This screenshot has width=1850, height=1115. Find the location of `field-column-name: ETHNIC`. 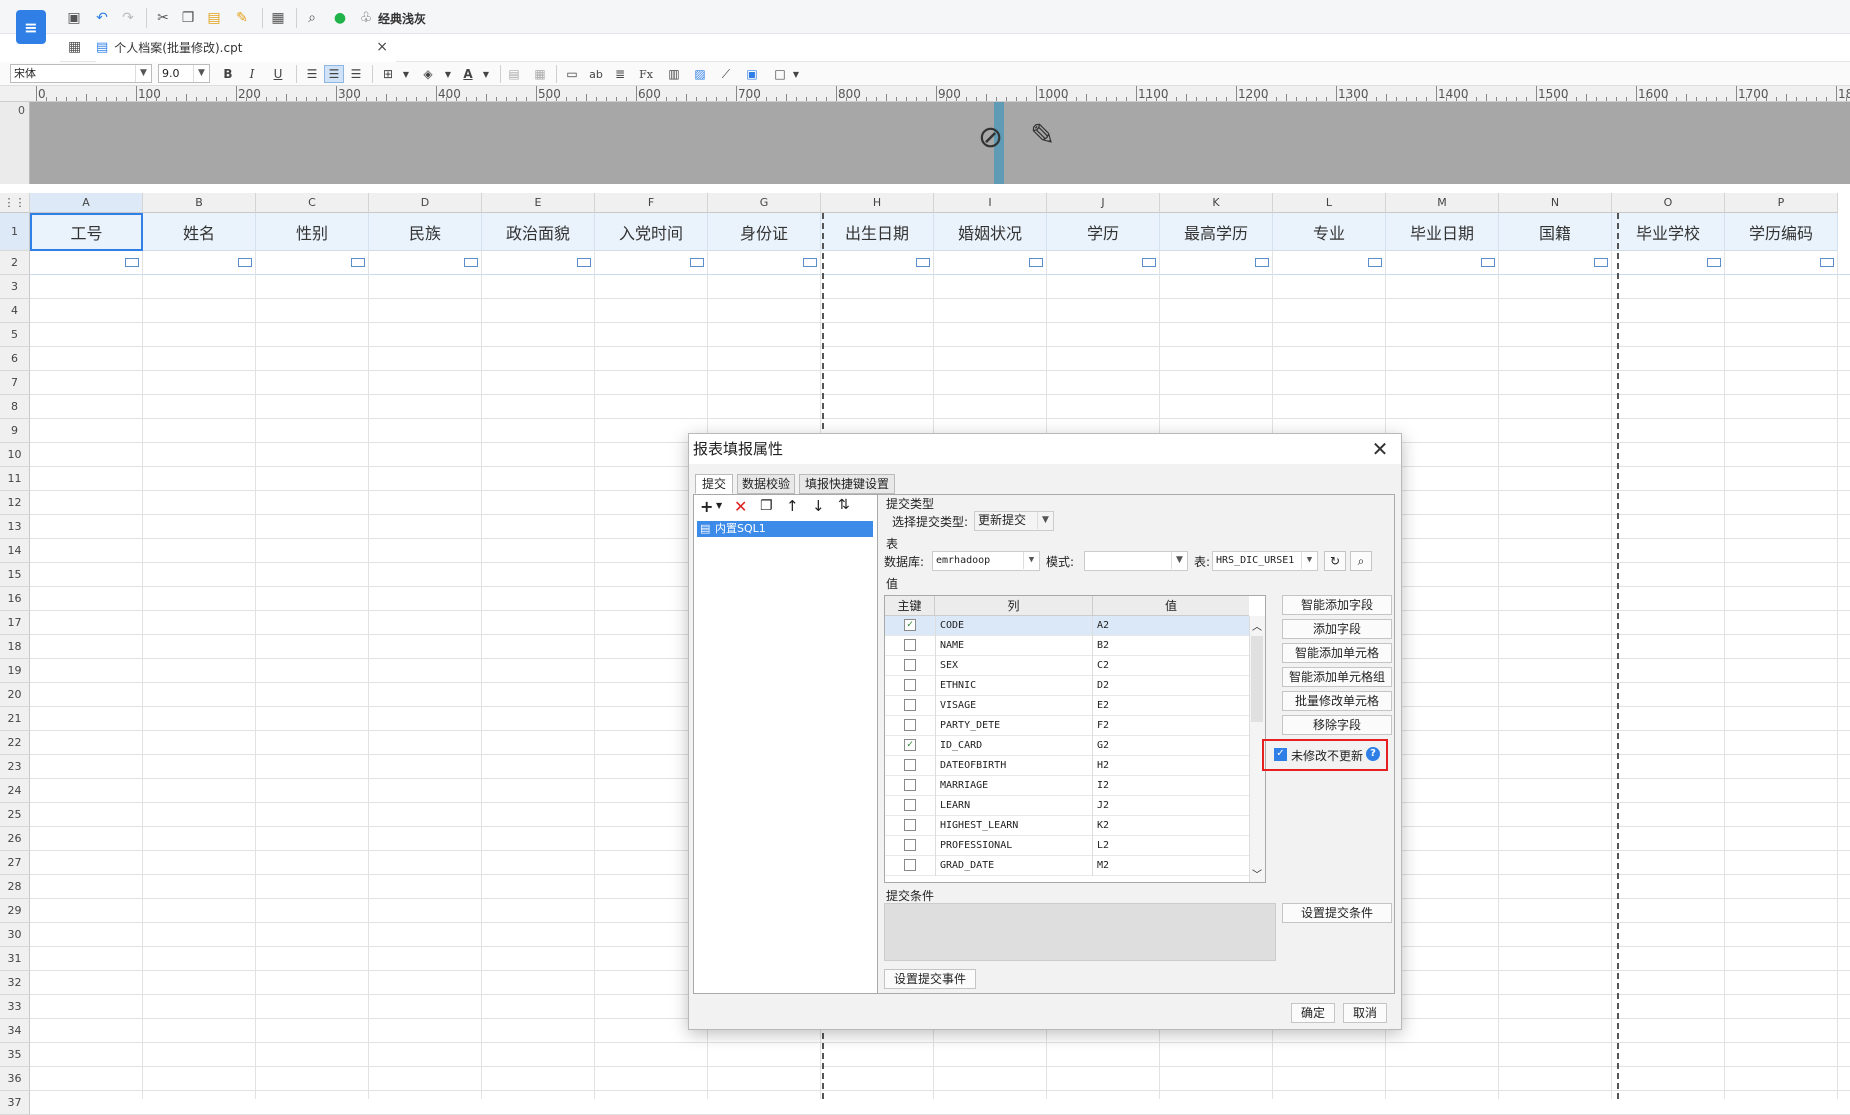

field-column-name: ETHNIC is located at coordinates (1014, 686).